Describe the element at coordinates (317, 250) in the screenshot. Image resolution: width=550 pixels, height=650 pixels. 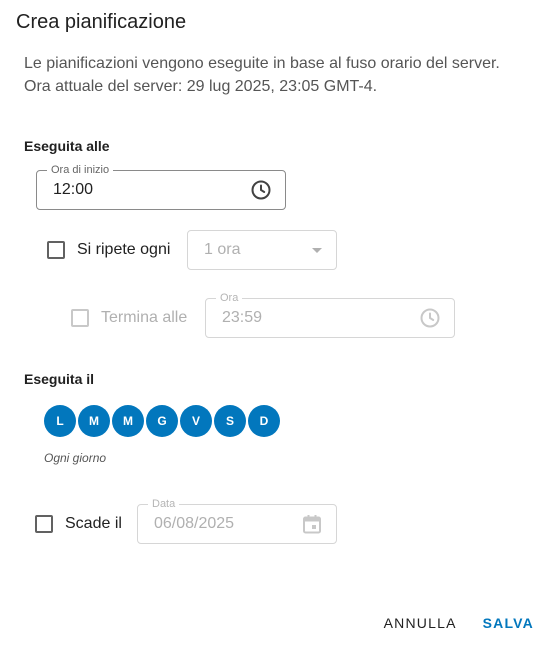
I see `chevron-down-icon` at that location.